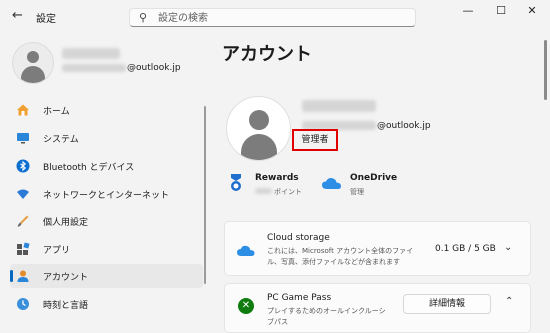 Image resolution: width=550 pixels, height=333 pixels. What do you see at coordinates (66, 278) in the screenshot?
I see `sidebar-item-label: アカウント` at bounding box center [66, 278].